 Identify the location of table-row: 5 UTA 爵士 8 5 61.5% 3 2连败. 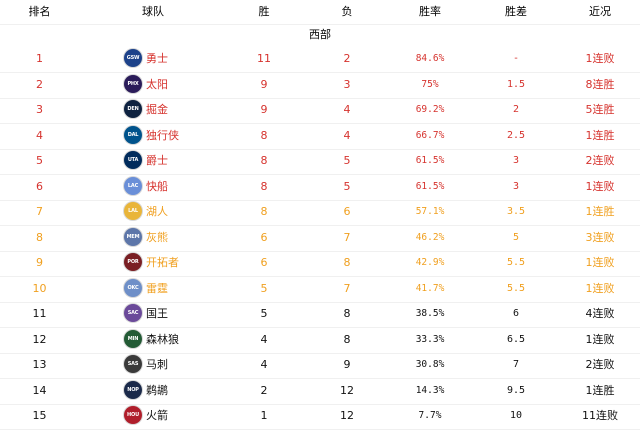
(320, 161).